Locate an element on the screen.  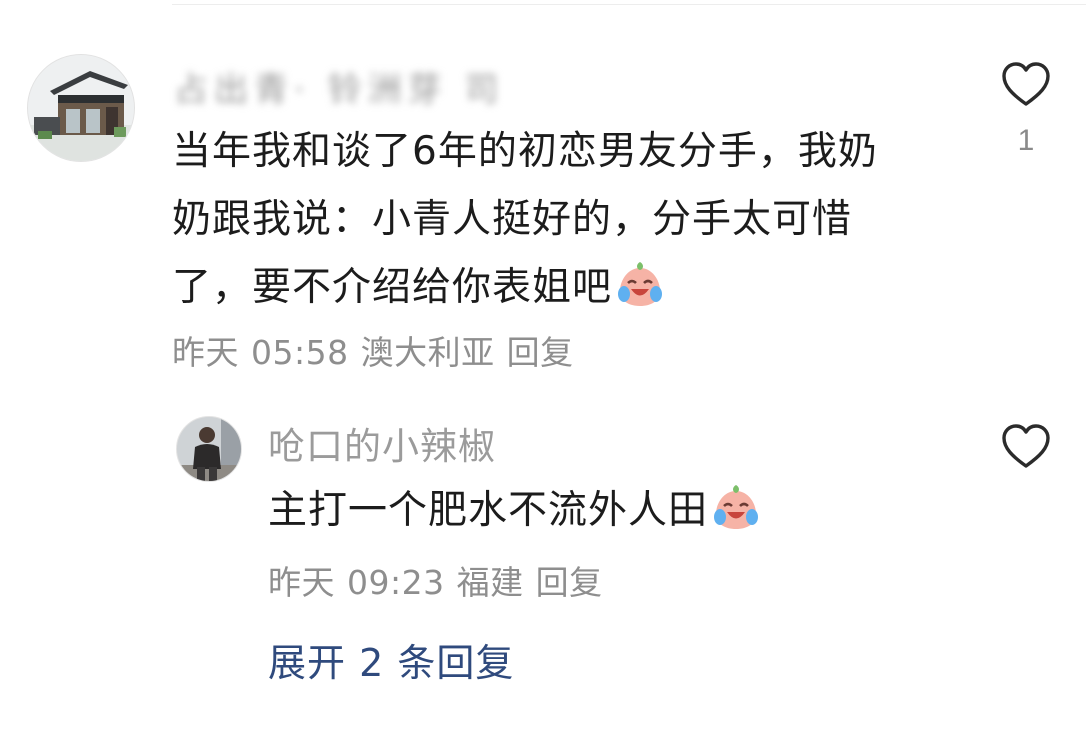
like-button is located at coordinates (1026, 446).